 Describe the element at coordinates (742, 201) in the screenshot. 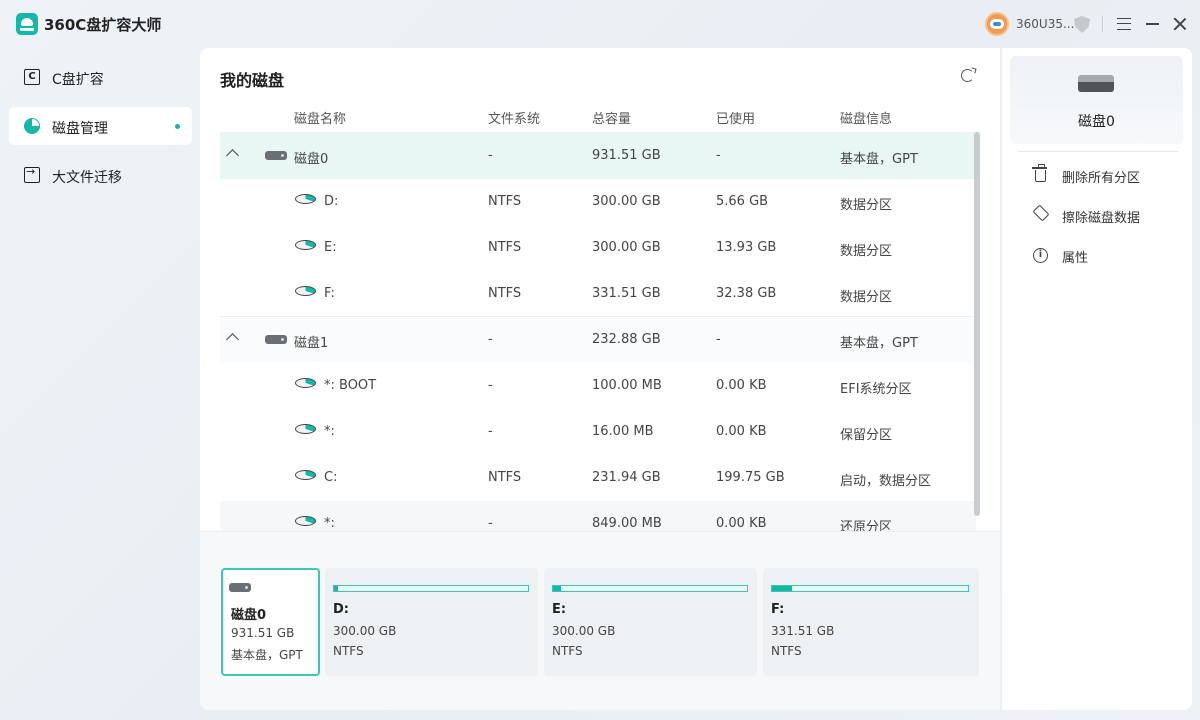

I see `cell-used: 5.66 GB` at that location.